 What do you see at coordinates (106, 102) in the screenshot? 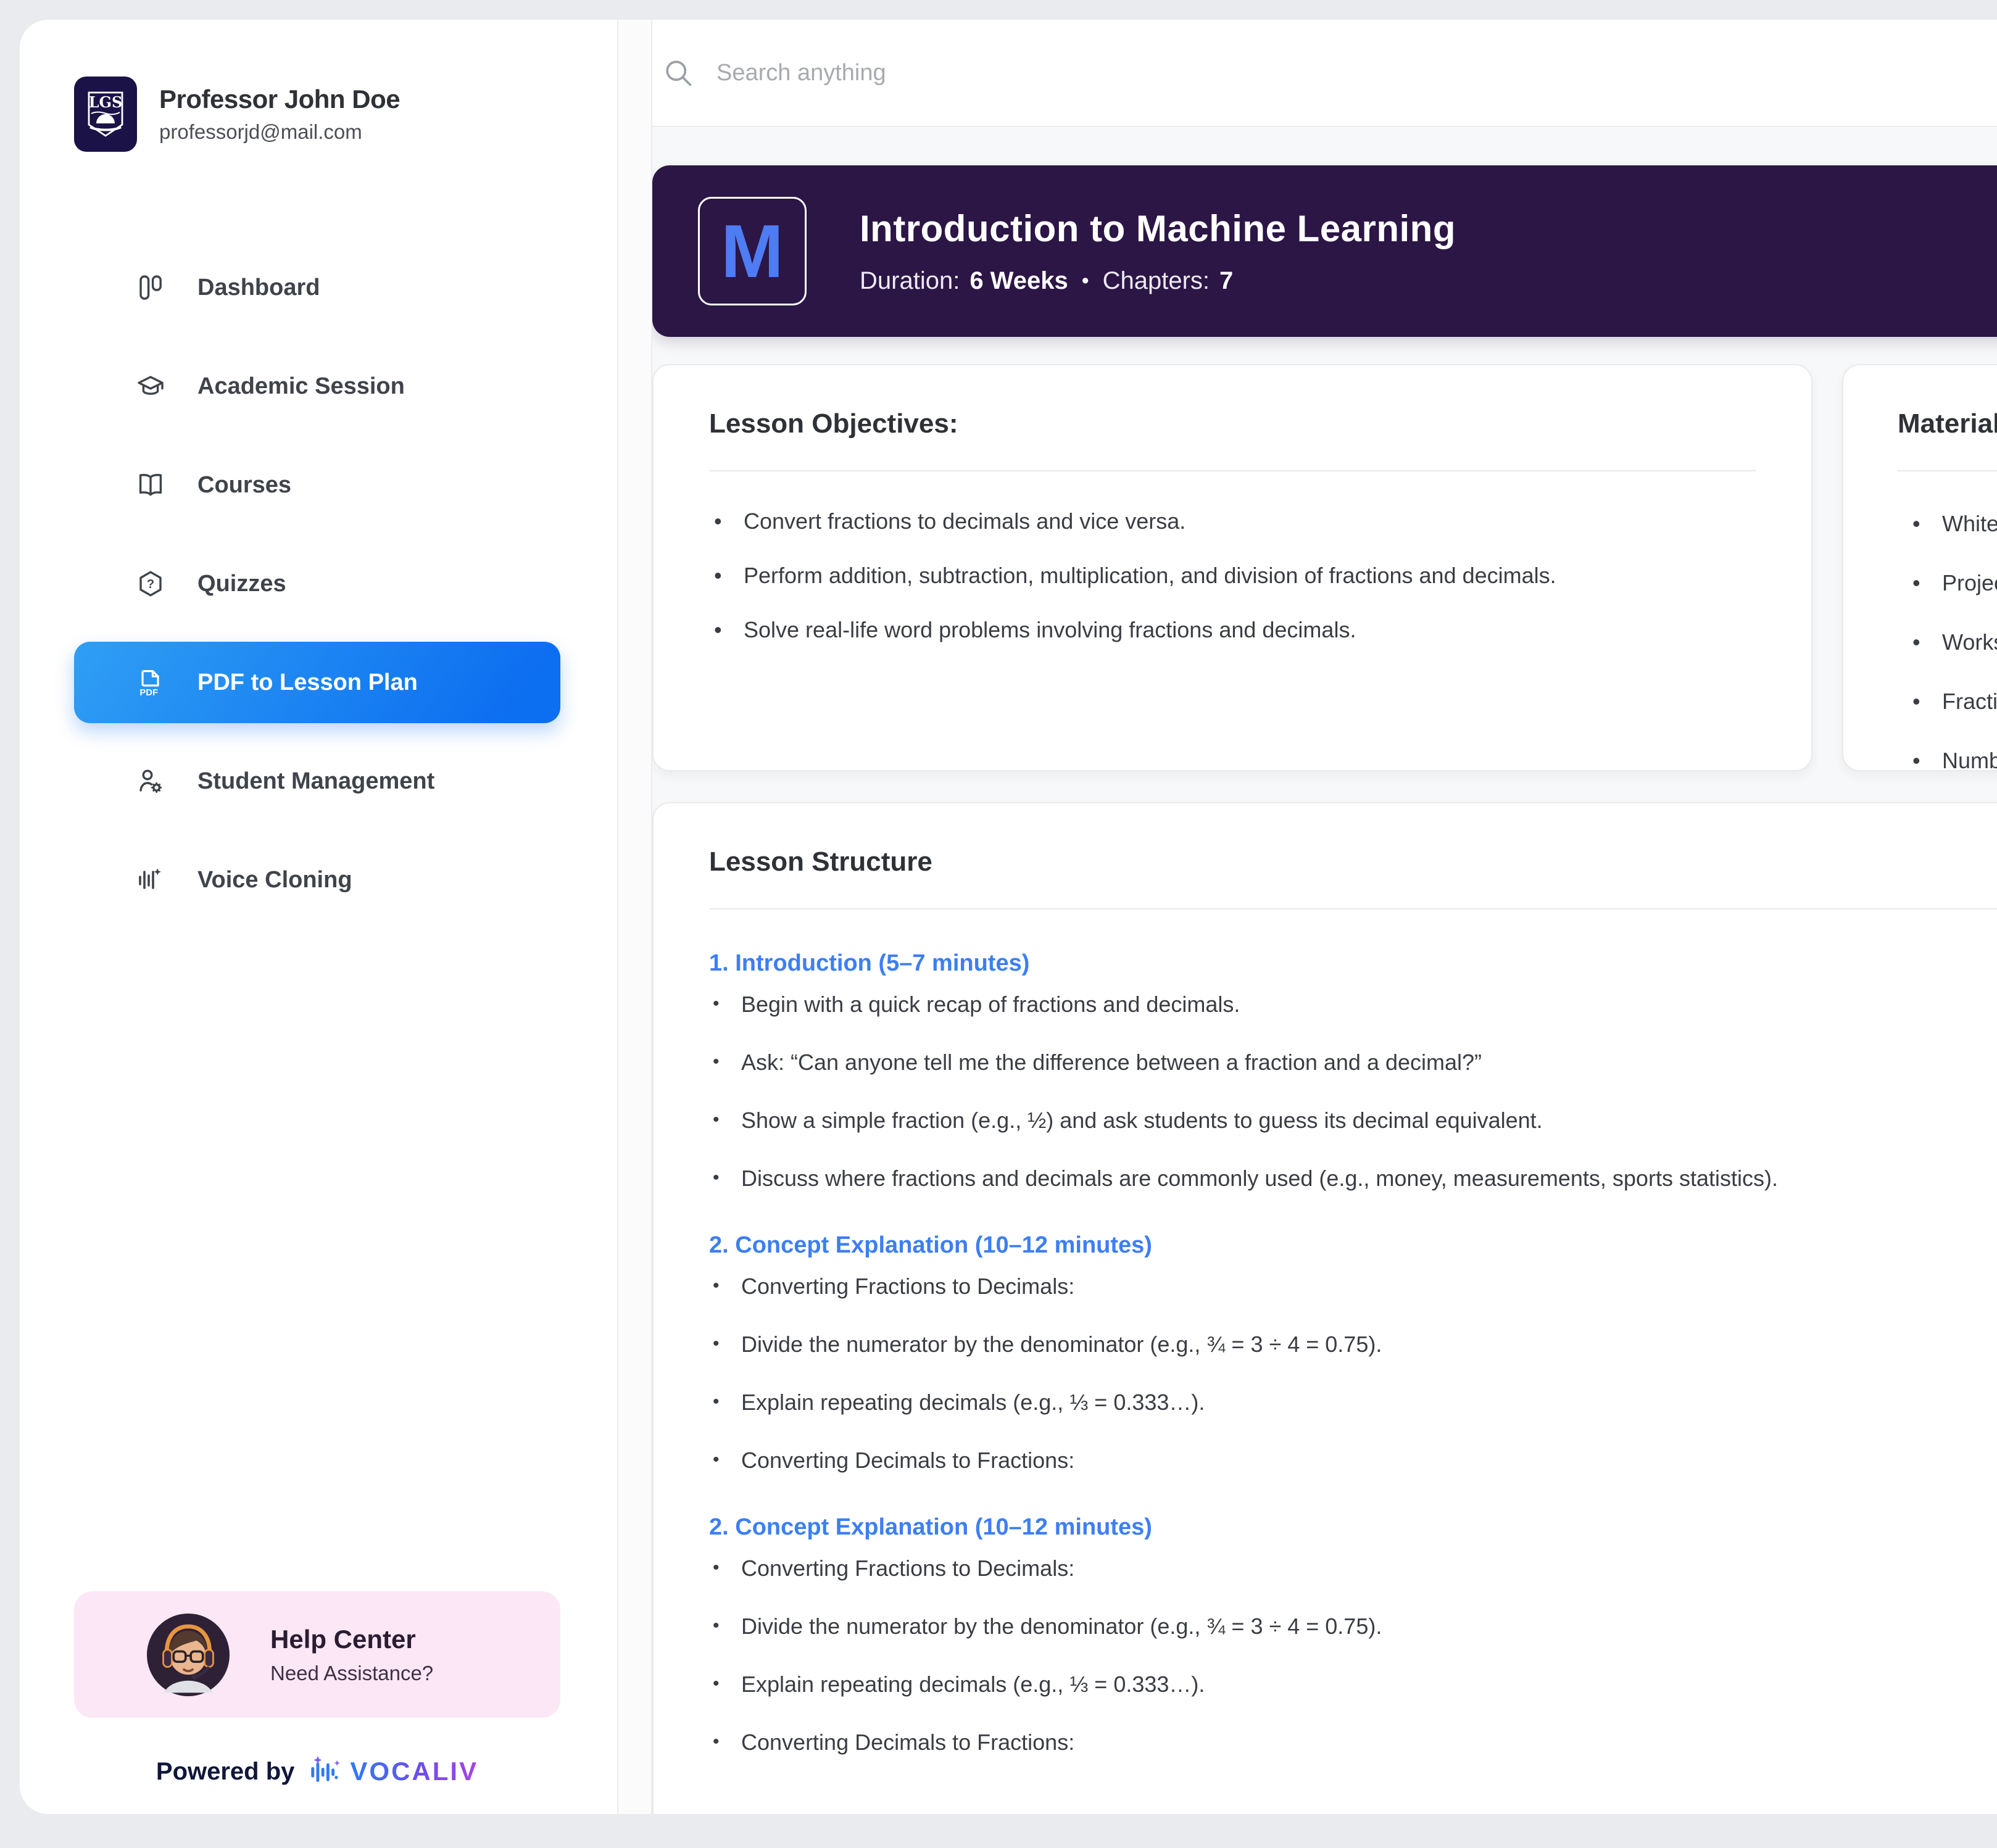
I see `svg-text: LGS` at bounding box center [106, 102].